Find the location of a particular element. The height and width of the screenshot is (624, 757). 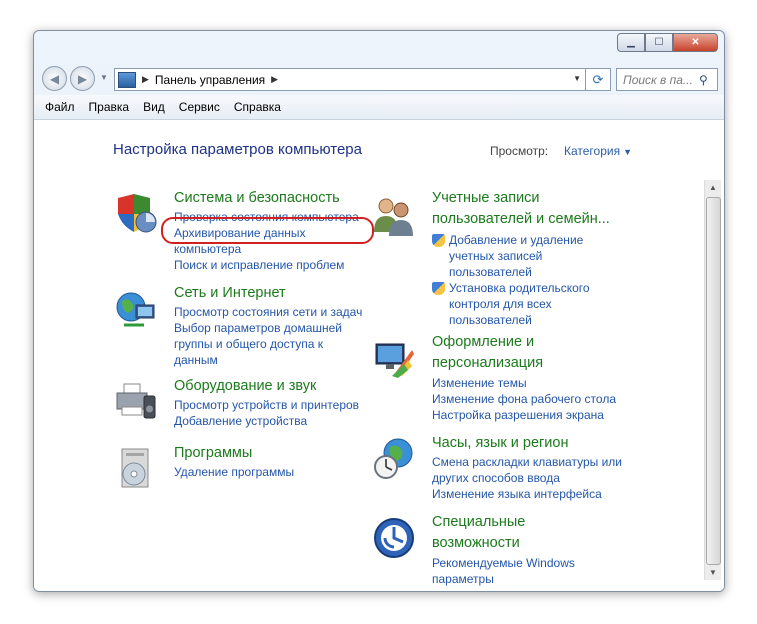

menu-help: Справка is located at coordinates (257, 107).